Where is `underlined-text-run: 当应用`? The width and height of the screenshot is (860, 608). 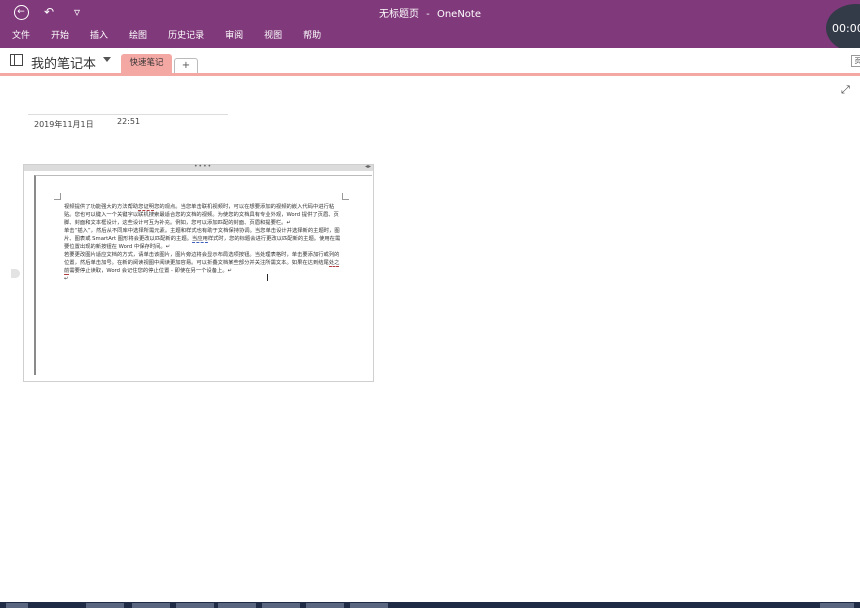 underlined-text-run: 当应用 is located at coordinates (199, 240).